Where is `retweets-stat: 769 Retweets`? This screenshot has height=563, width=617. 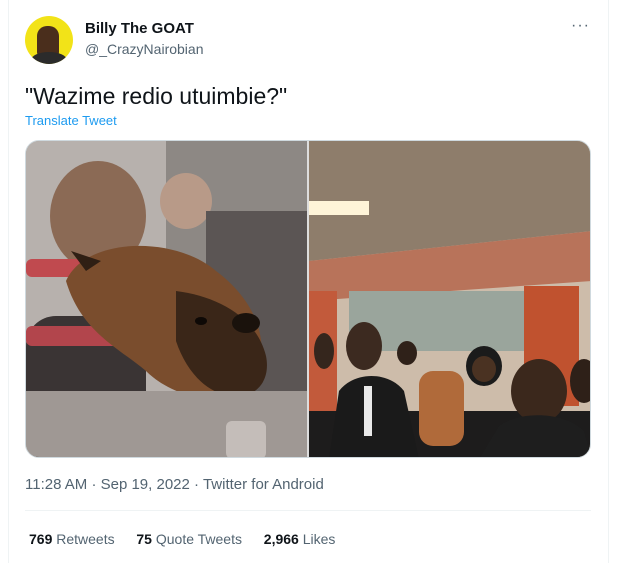 retweets-stat: 769 Retweets is located at coordinates (72, 539).